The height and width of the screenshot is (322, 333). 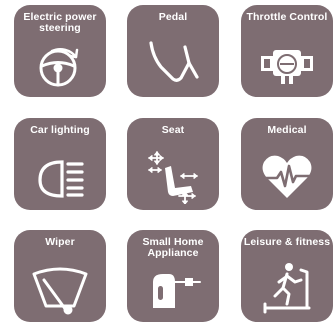 What do you see at coordinates (173, 288) in the screenshot?
I see `hand-mixer-icon` at bounding box center [173, 288].